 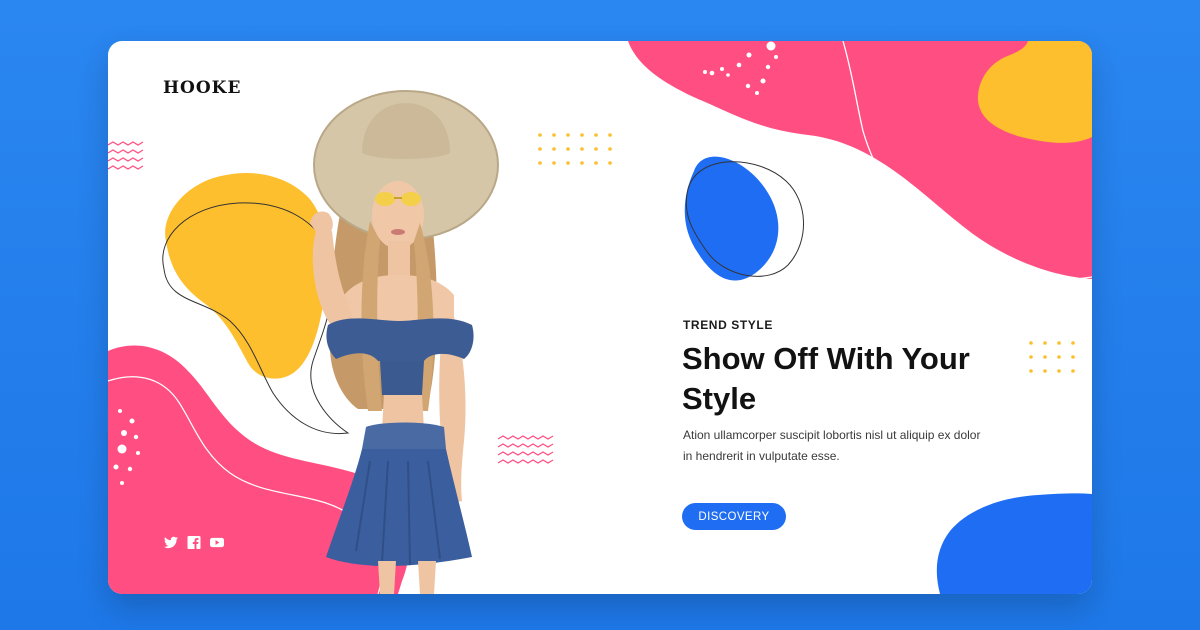 I want to click on model-photo, so click(x=404, y=342).